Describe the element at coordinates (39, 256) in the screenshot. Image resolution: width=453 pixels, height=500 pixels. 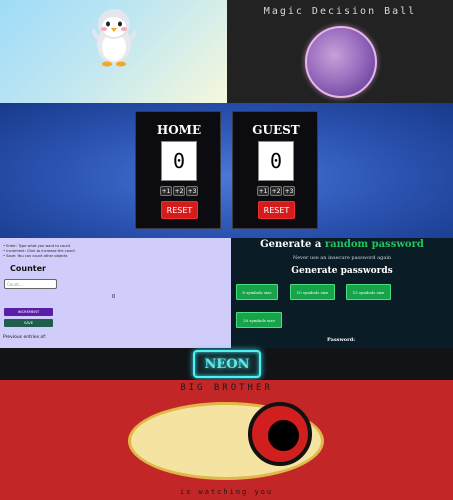
I see `instruction-item: Save: You can count other objects` at that location.